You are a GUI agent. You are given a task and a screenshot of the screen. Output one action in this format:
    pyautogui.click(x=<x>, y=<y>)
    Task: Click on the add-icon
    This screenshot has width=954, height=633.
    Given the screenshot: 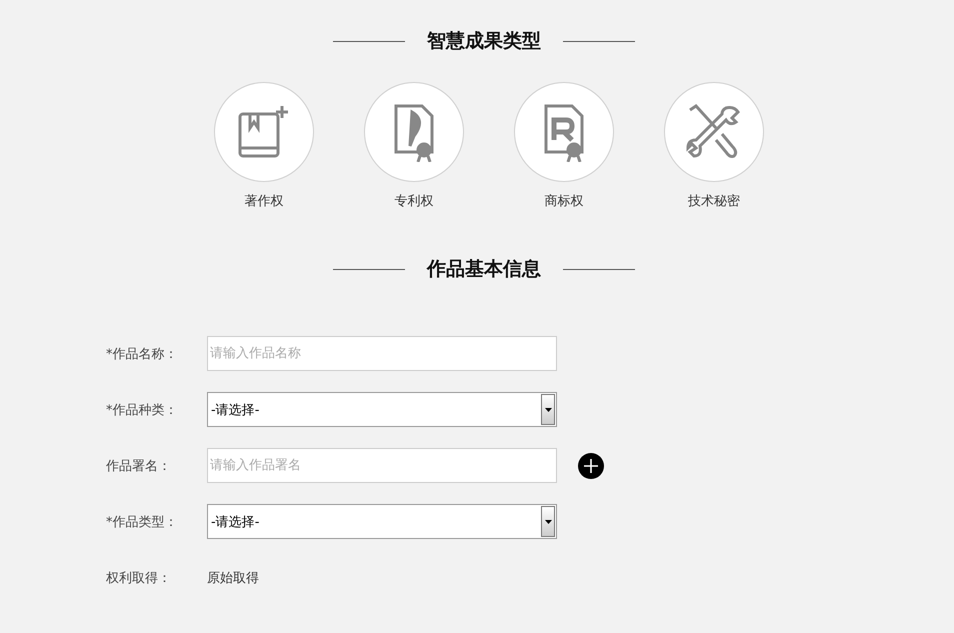 What is the action you would take?
    pyautogui.click(x=591, y=465)
    